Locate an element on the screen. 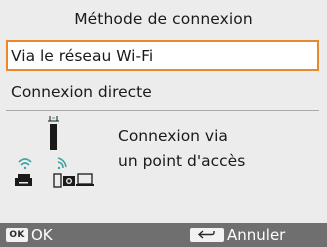  ok-key-icon: OK is located at coordinates (17, 235).